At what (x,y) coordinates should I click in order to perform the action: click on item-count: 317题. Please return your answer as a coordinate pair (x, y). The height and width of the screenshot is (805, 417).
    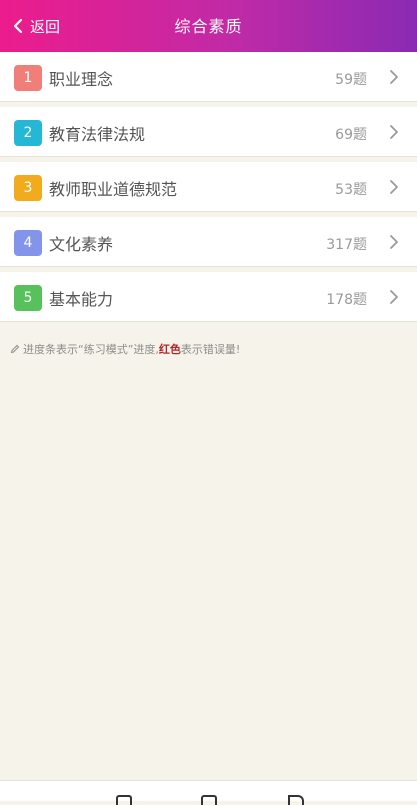
    Looking at the image, I should click on (346, 245).